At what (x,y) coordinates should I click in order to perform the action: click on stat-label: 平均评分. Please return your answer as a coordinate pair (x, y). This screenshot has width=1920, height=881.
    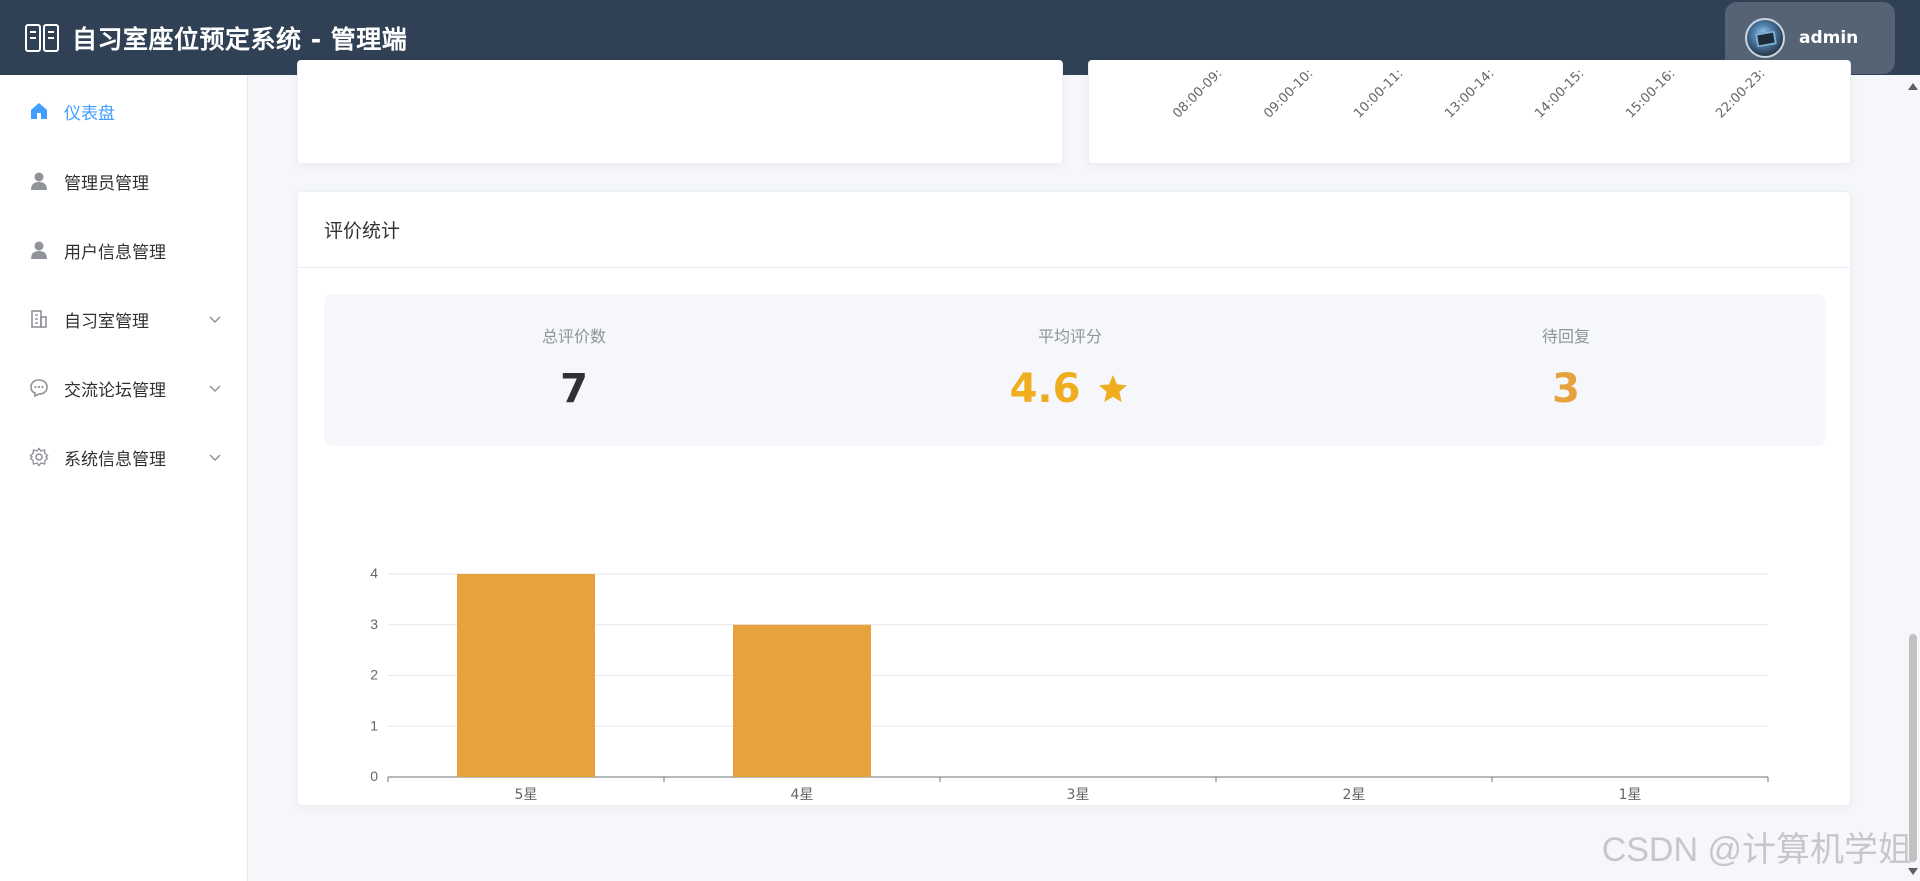
    Looking at the image, I should click on (1069, 336).